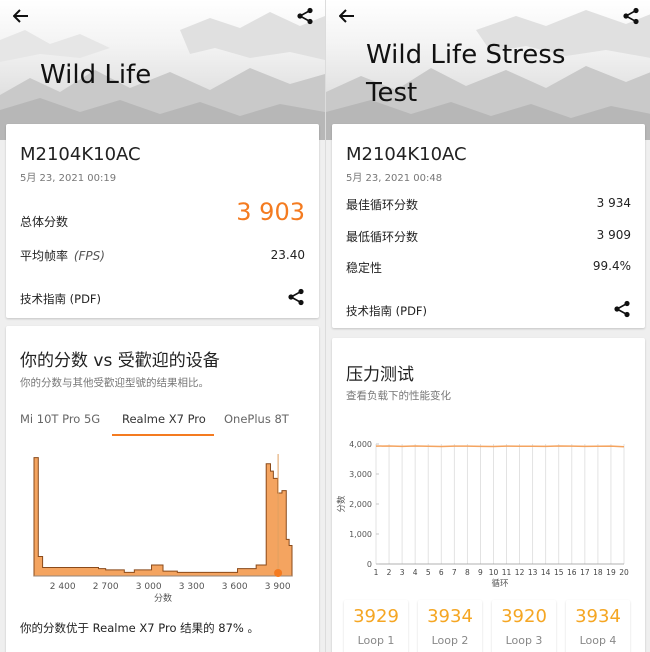 The height and width of the screenshot is (652, 650). Describe the element at coordinates (380, 375) in the screenshot. I see `stress-title: 压力测试` at that location.